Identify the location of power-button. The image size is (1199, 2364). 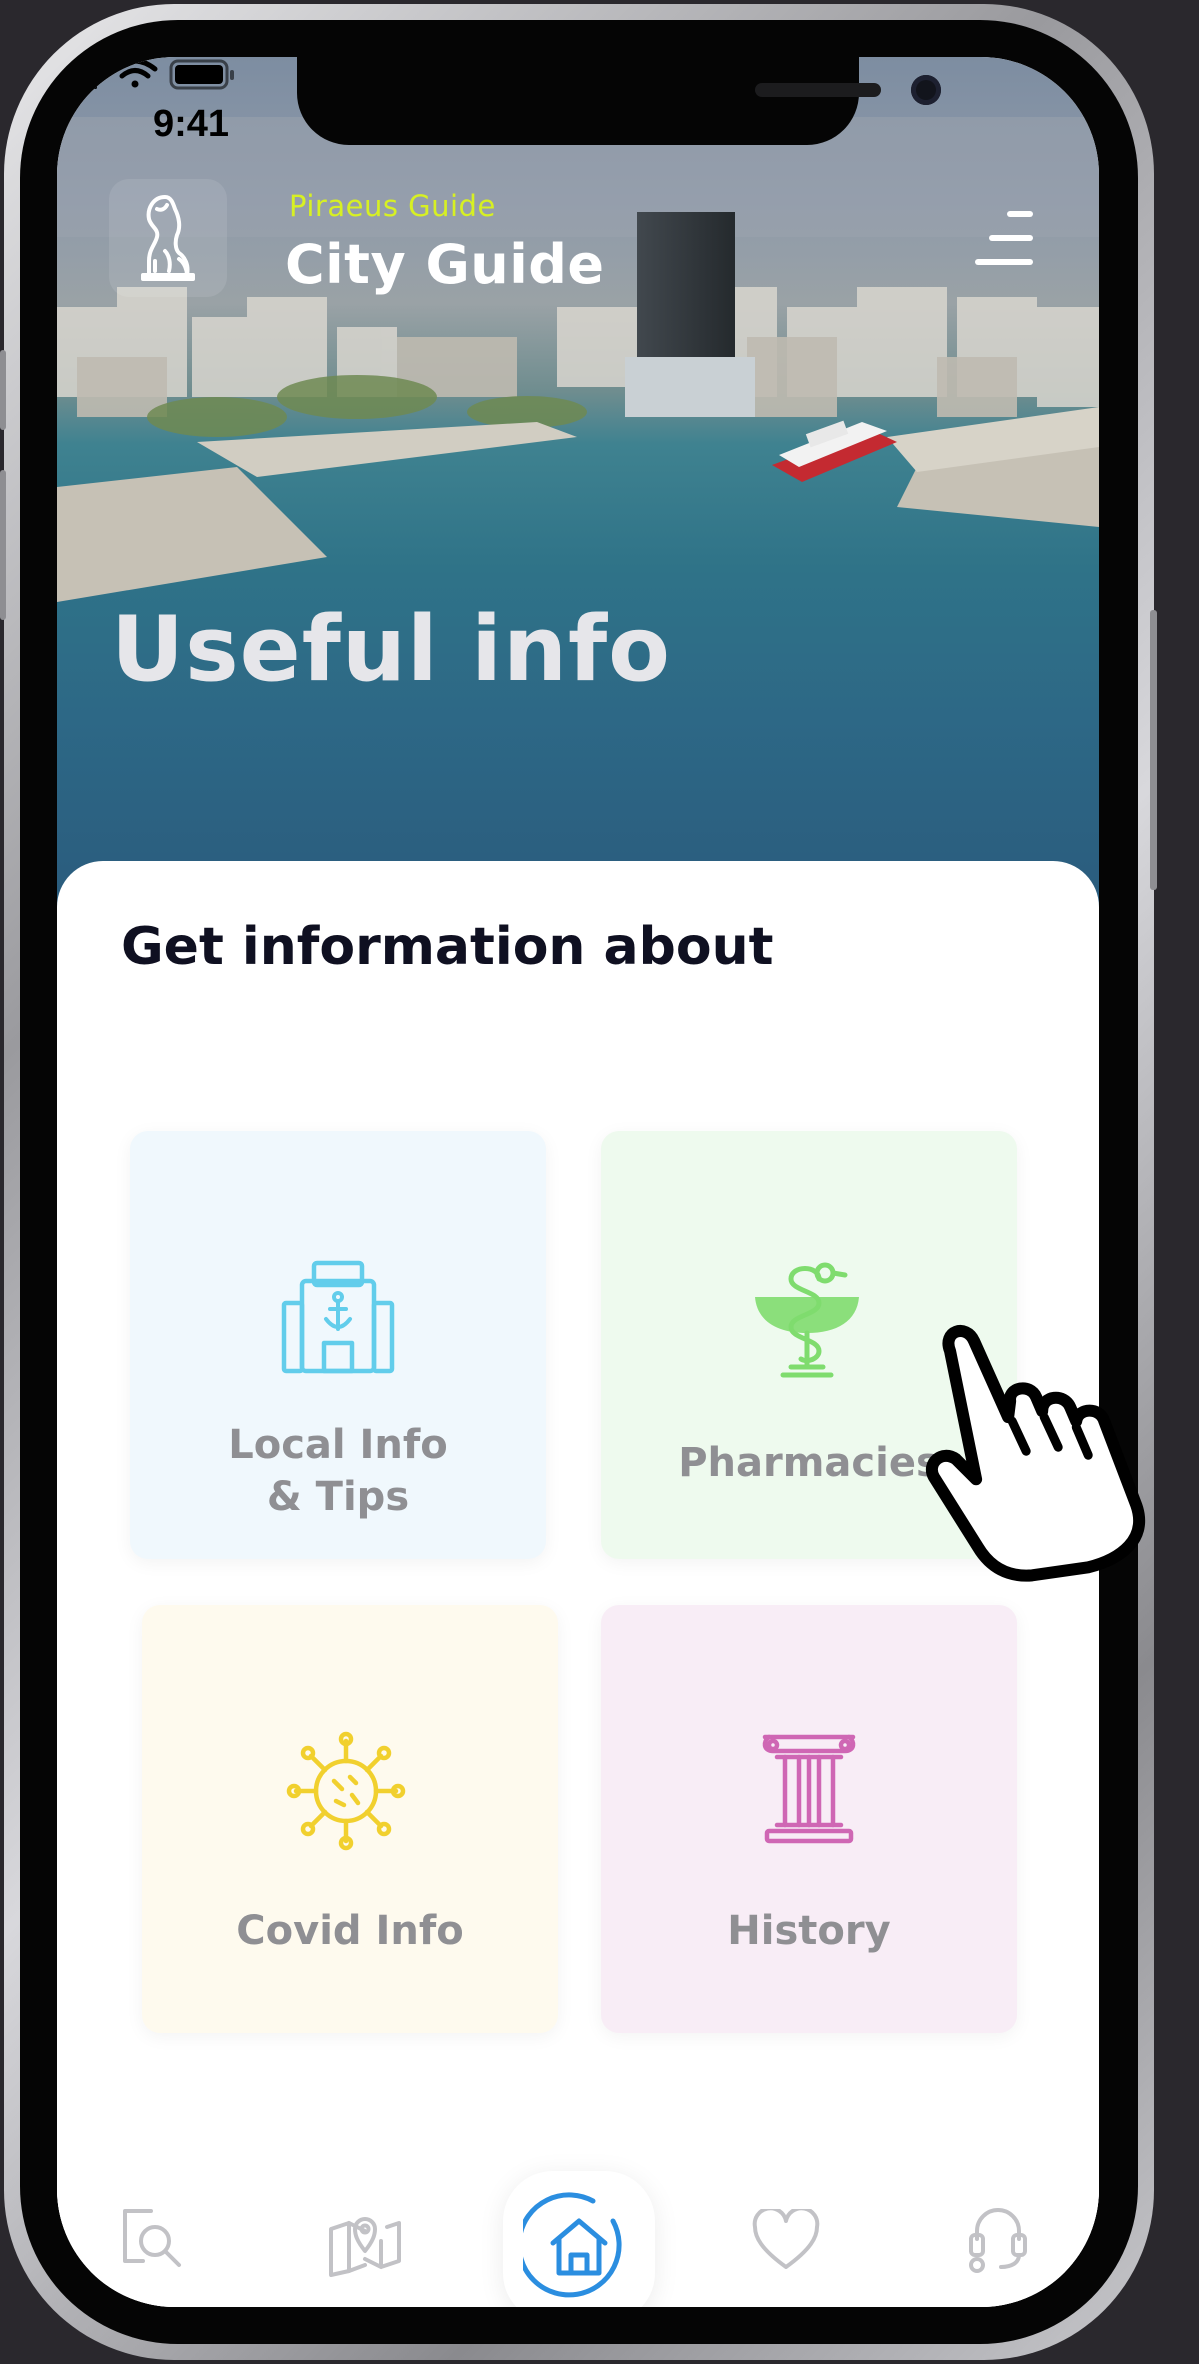
(1153, 750).